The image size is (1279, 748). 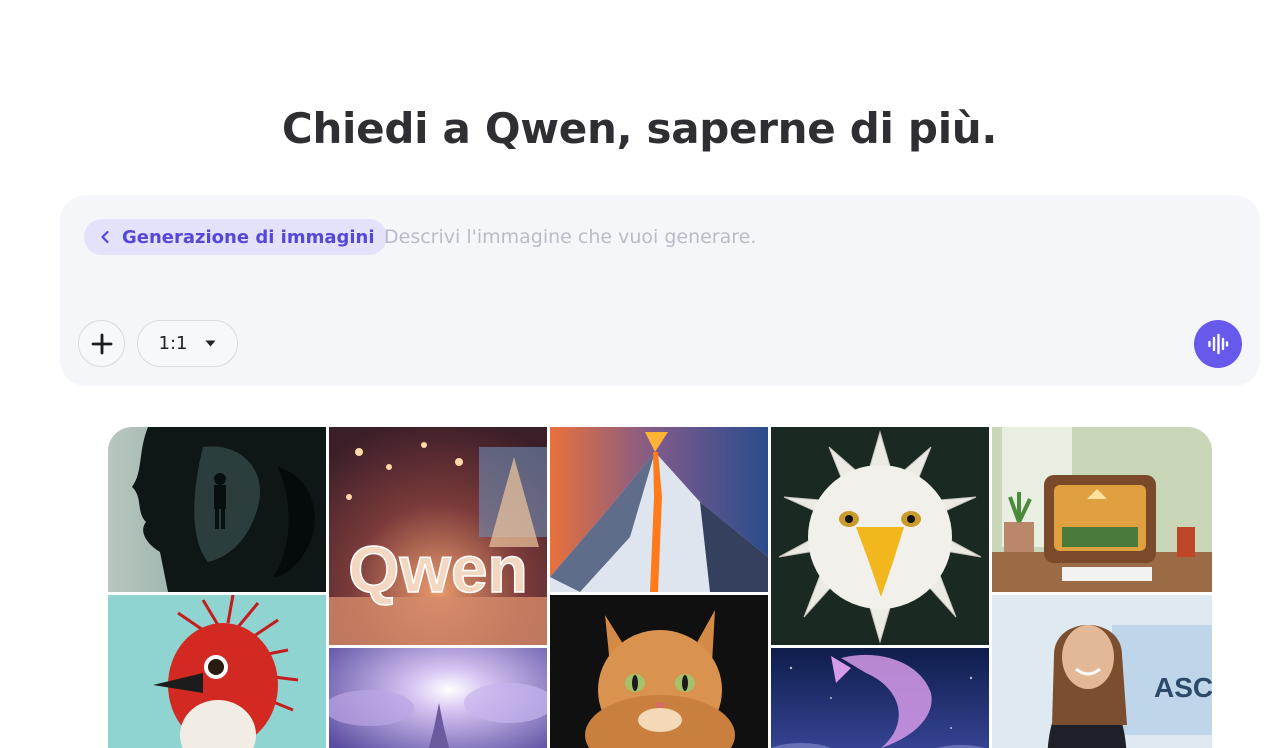 I want to click on plus-icon, so click(x=101, y=343).